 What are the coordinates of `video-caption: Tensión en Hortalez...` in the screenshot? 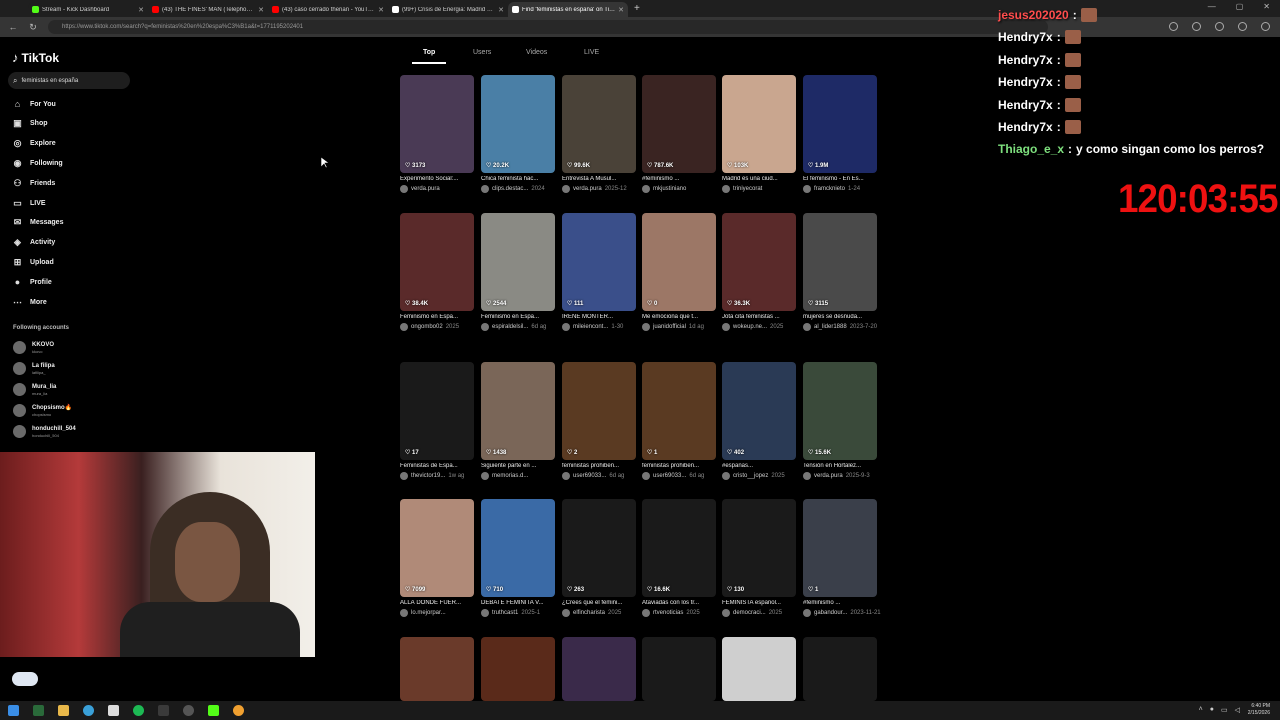 It's located at (840, 466).